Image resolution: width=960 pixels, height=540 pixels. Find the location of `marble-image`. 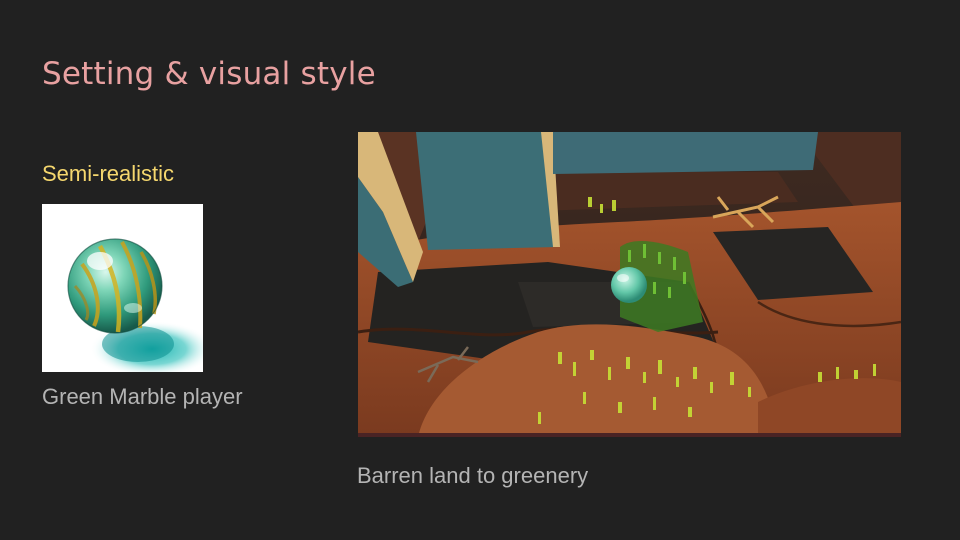

marble-image is located at coordinates (122, 288).